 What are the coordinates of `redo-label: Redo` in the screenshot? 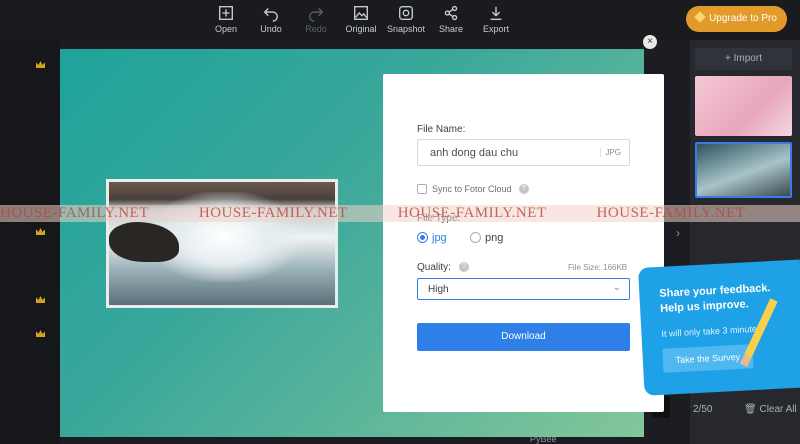 It's located at (316, 29).